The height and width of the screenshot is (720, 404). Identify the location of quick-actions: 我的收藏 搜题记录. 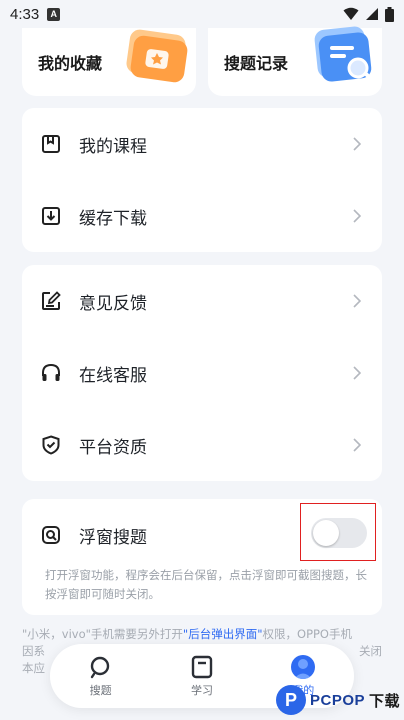
(202, 61).